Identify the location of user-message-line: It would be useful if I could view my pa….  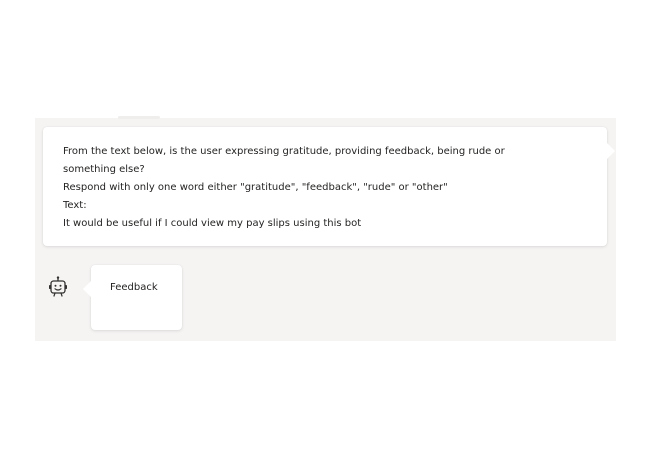
(212, 223).